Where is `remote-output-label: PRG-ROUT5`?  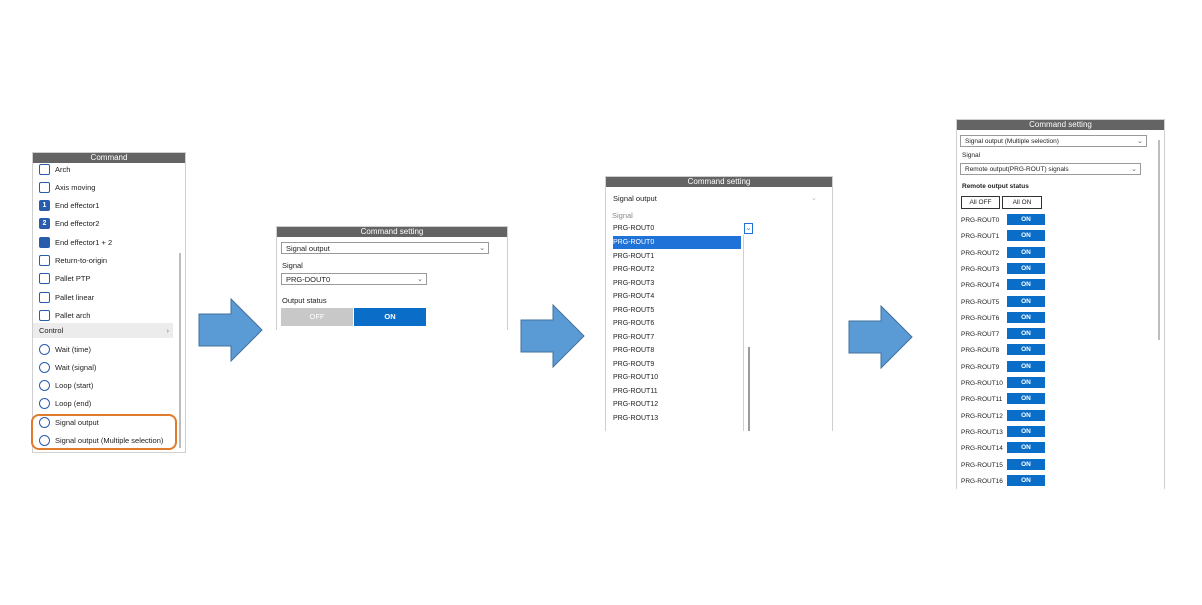 remote-output-label: PRG-ROUT5 is located at coordinates (980, 302).